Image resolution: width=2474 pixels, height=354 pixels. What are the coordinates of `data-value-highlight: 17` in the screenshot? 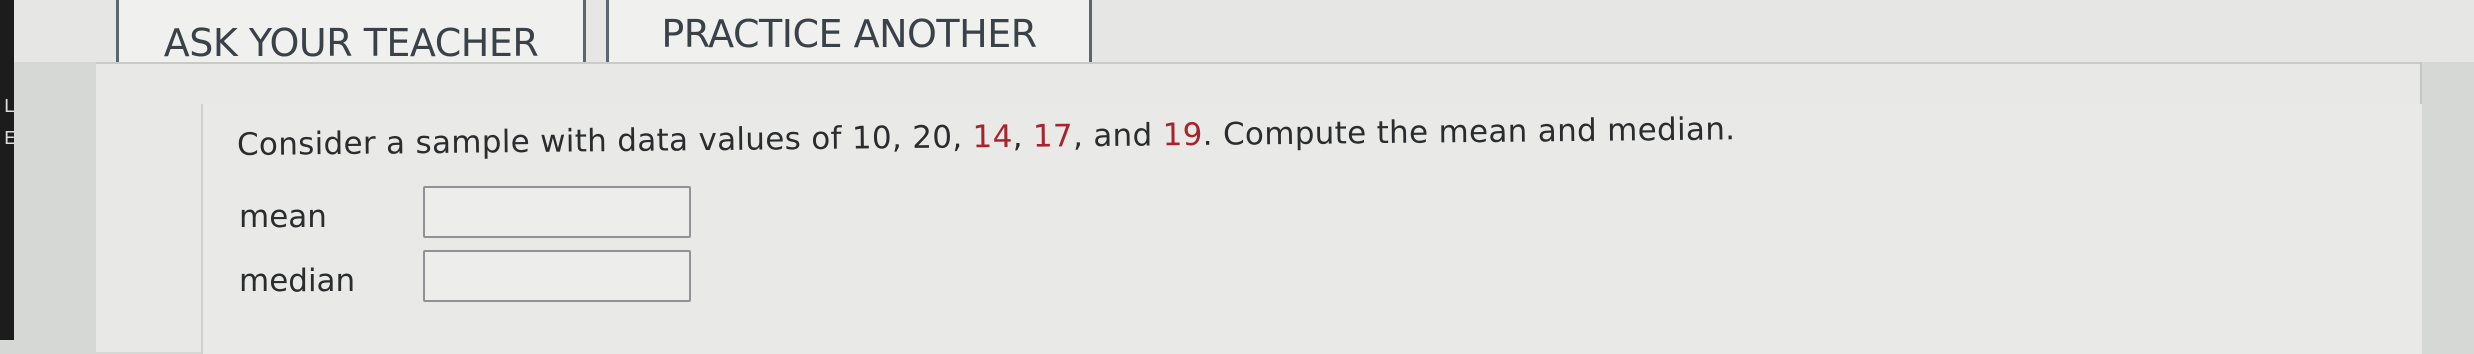 It's located at (1053, 136).